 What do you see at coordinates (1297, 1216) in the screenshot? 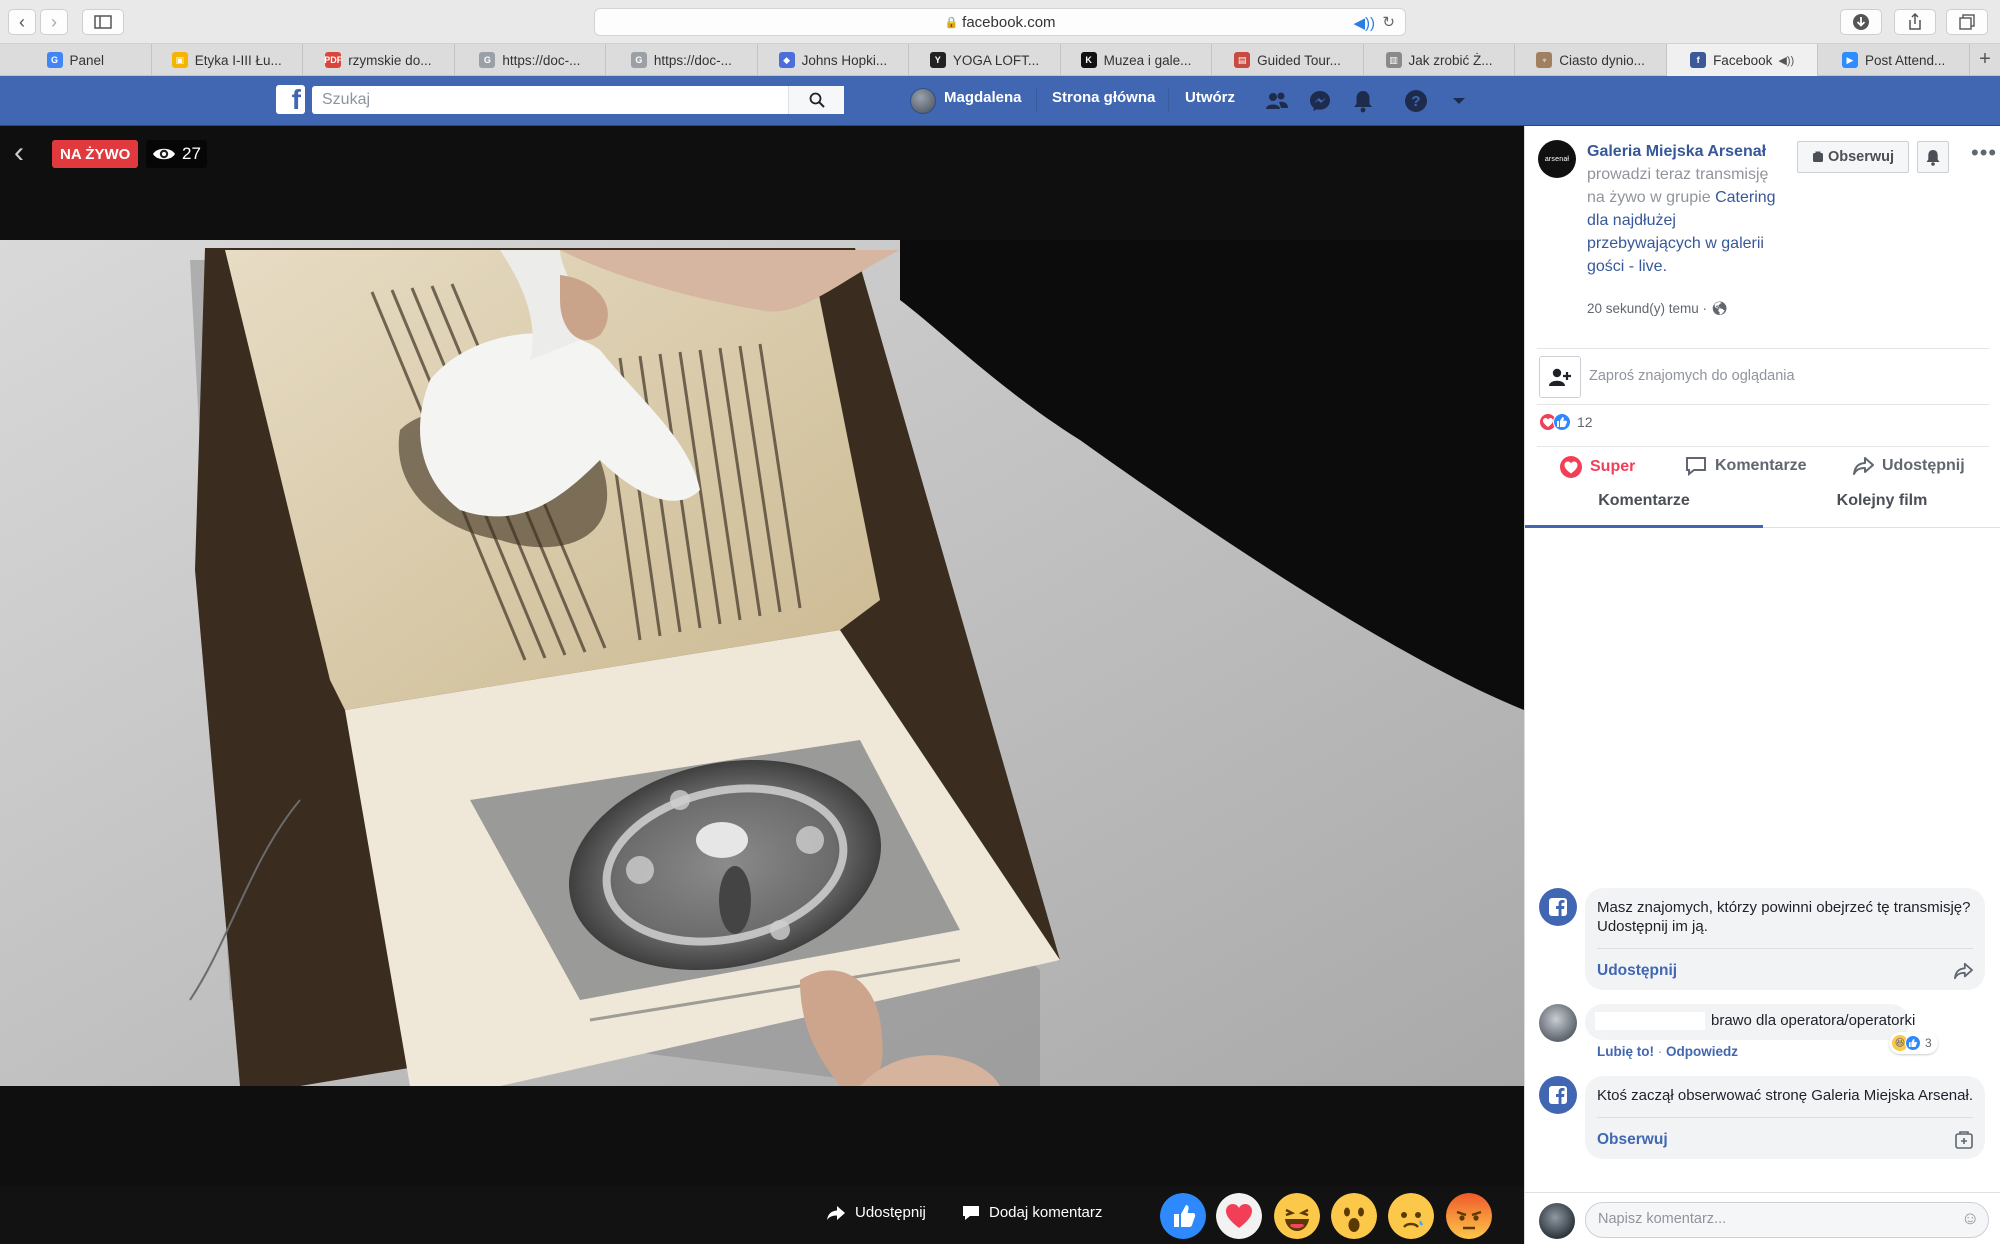
I see `haha-reaction-icon` at bounding box center [1297, 1216].